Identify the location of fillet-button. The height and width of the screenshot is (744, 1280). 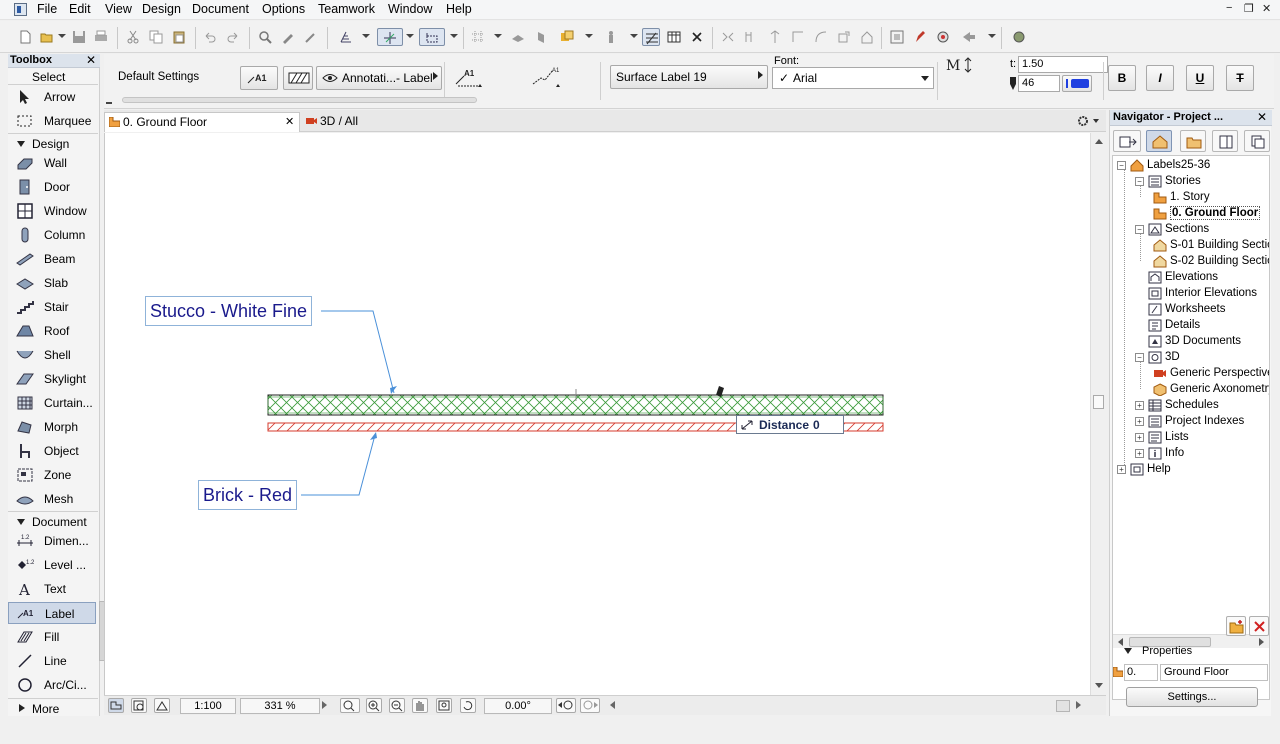
(821, 37).